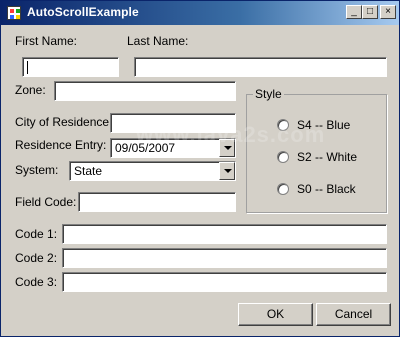  I want to click on window-title: AutoScrollExample, so click(83, 12).